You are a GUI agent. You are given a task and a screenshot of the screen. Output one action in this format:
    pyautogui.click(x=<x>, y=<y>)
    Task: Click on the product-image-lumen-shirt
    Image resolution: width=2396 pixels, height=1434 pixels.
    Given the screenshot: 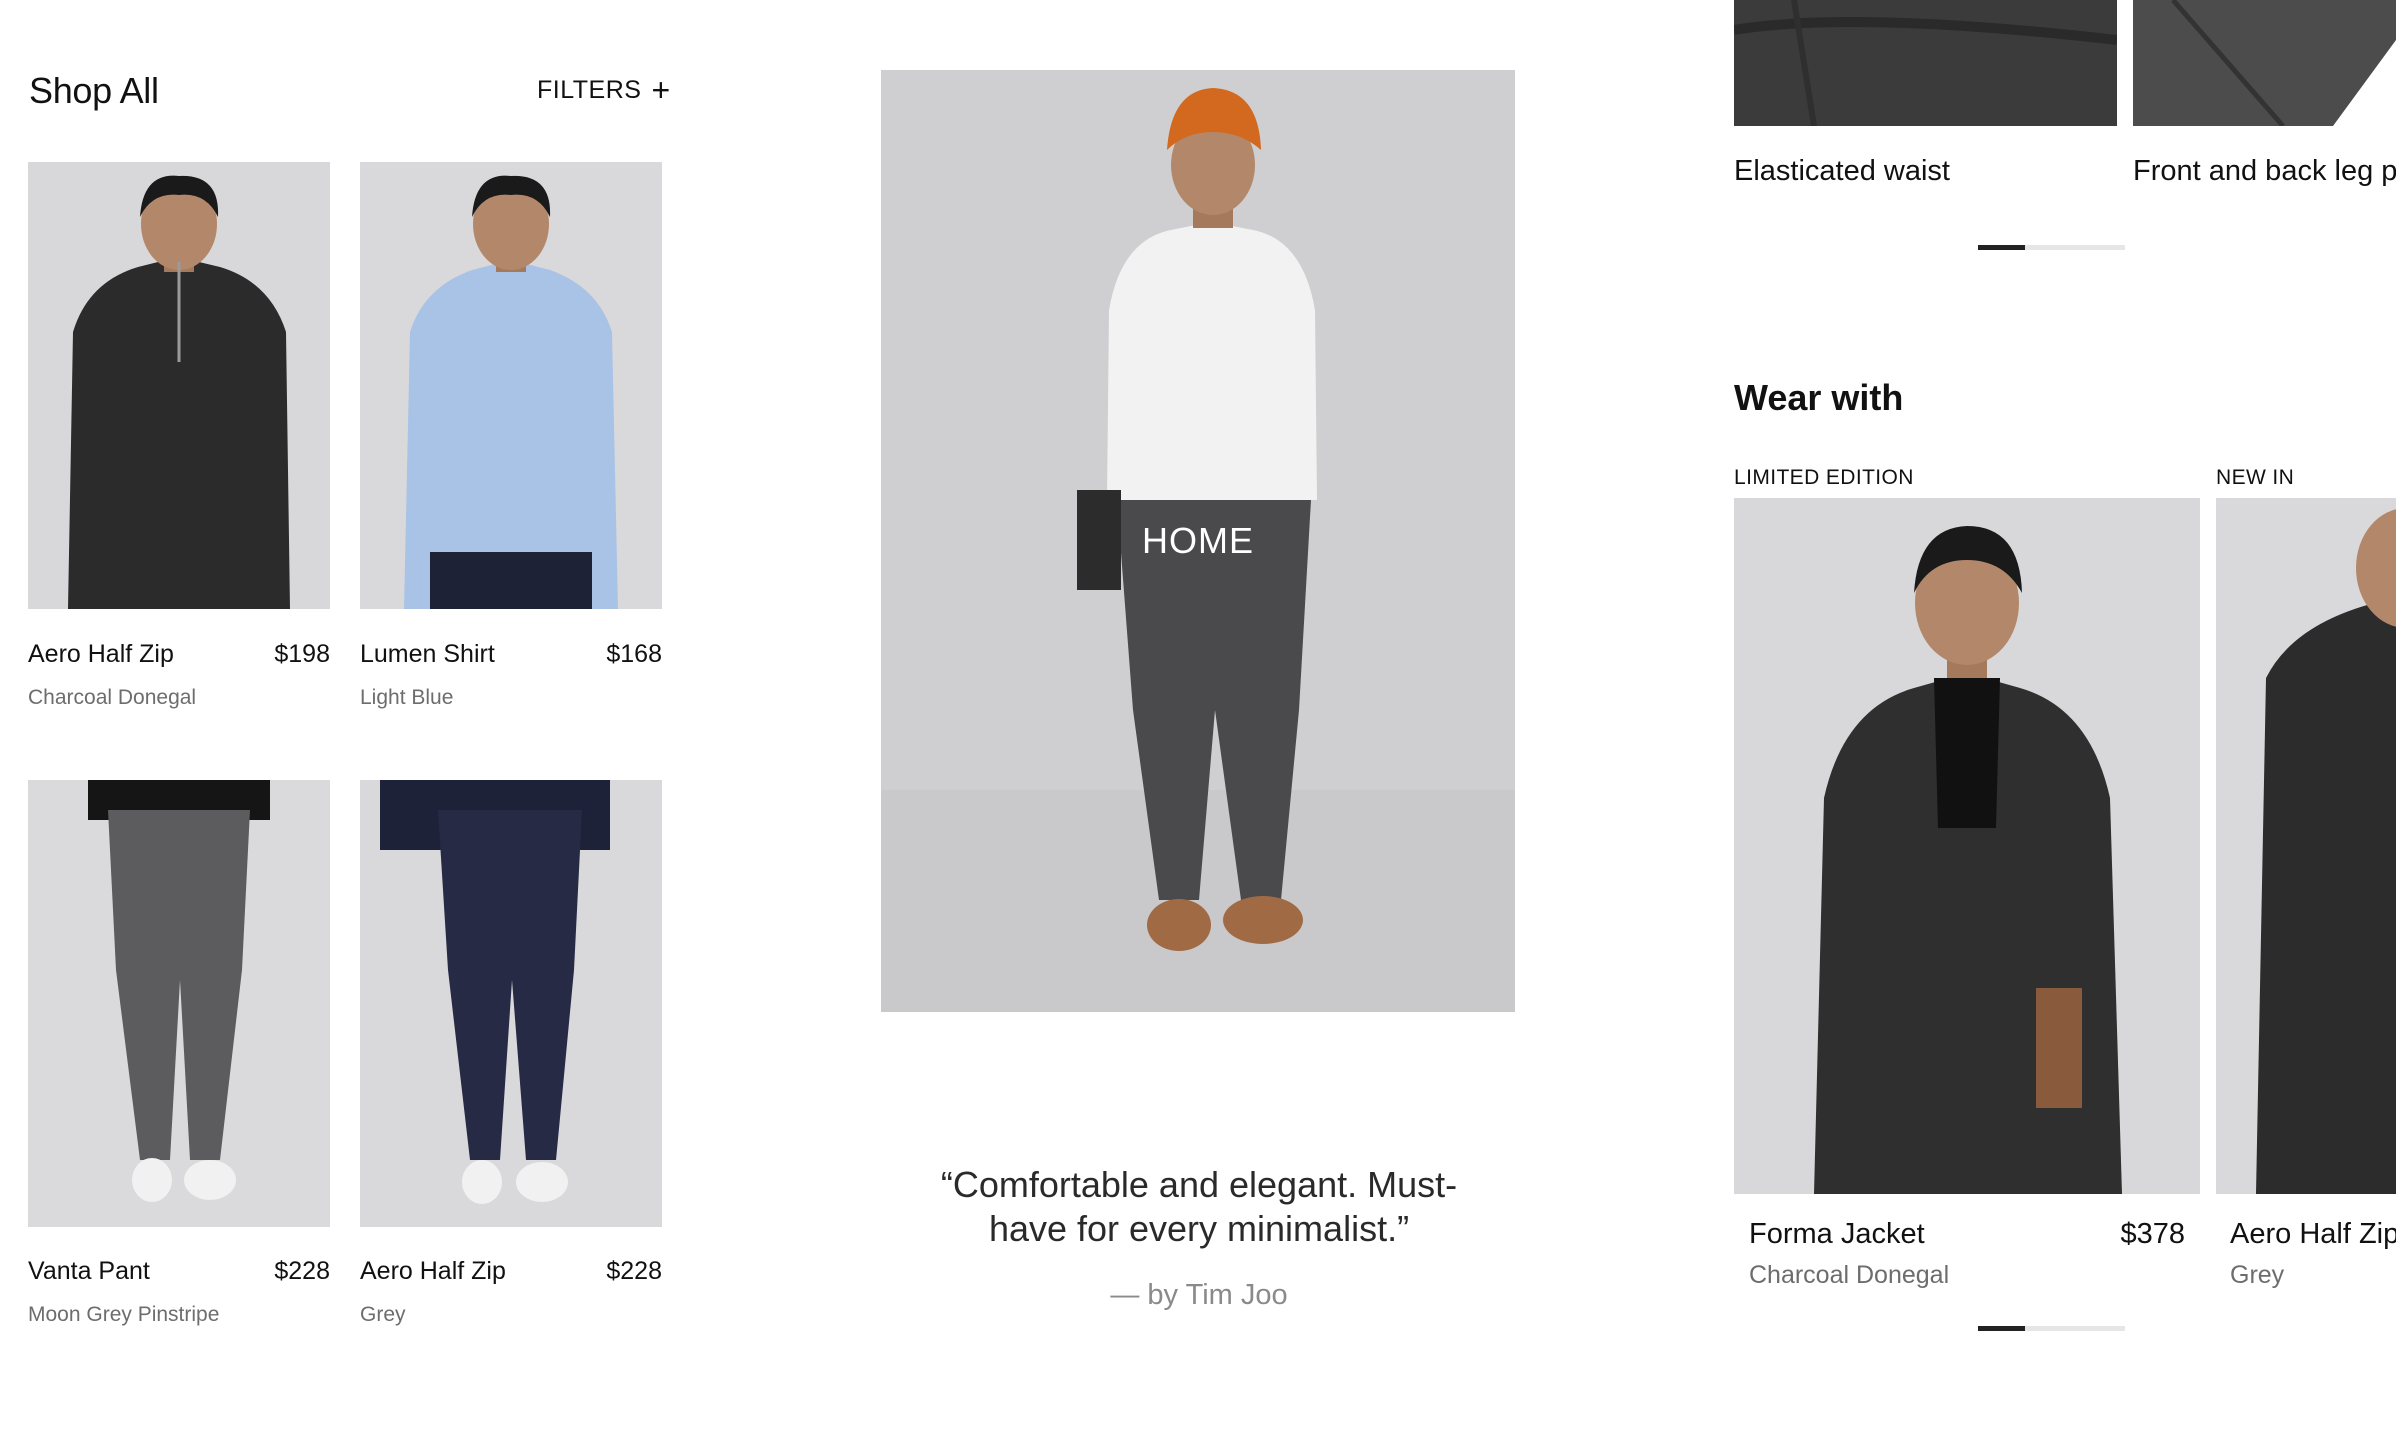 What is the action you would take?
    pyautogui.click(x=511, y=385)
    